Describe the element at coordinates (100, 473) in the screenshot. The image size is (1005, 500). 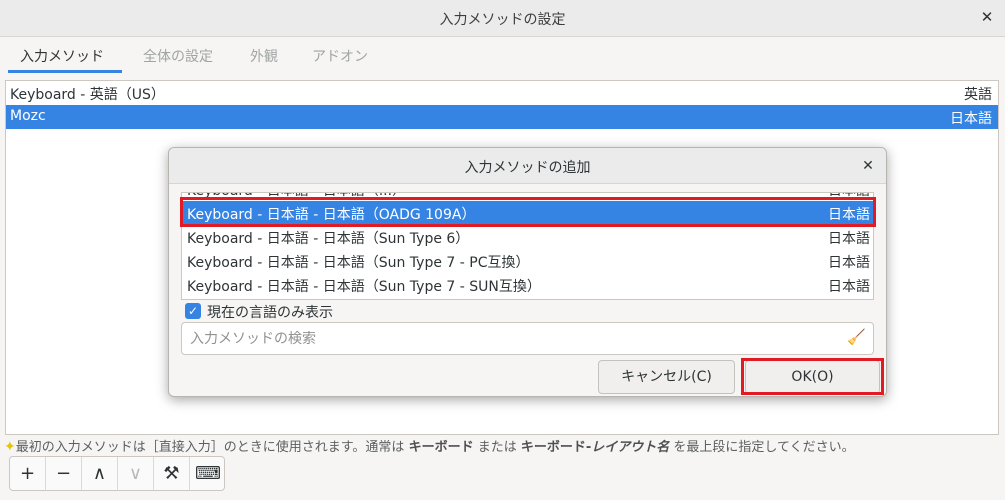
I see `move-up-icon: ∧` at that location.